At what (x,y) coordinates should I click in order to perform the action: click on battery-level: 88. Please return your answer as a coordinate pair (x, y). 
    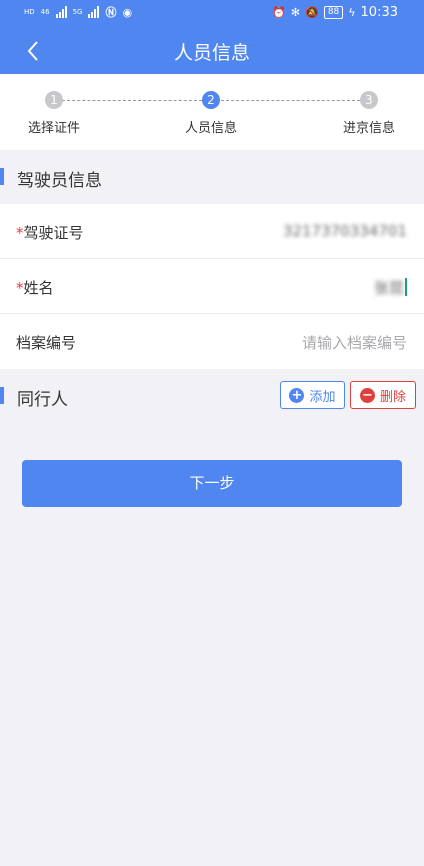
    Looking at the image, I should click on (333, 12).